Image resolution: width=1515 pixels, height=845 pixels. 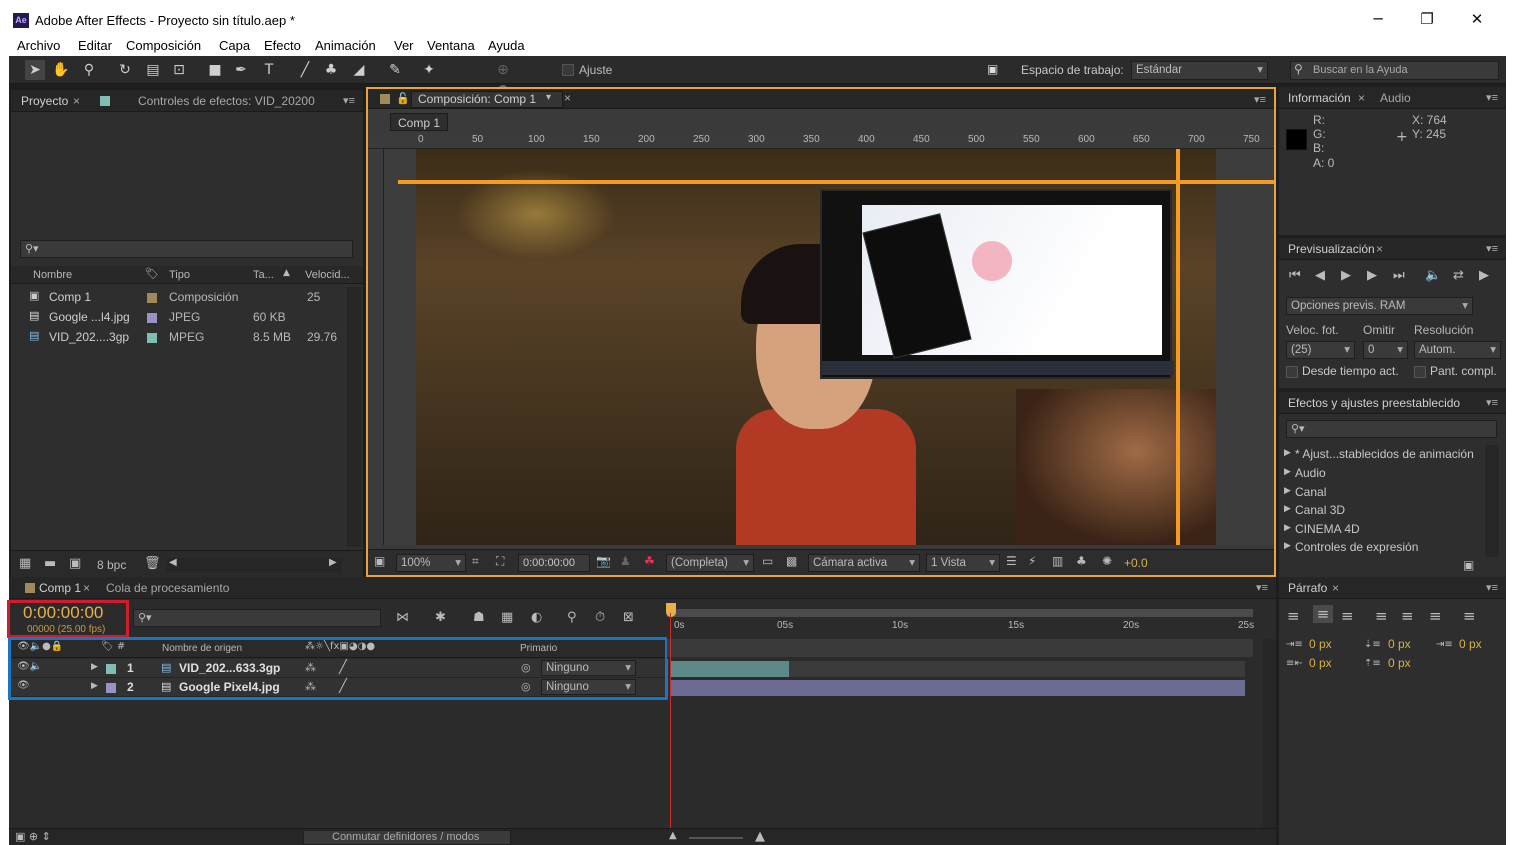 What do you see at coordinates (257, 618) in the screenshot?
I see `timeline-search-input: ⚲▾` at bounding box center [257, 618].